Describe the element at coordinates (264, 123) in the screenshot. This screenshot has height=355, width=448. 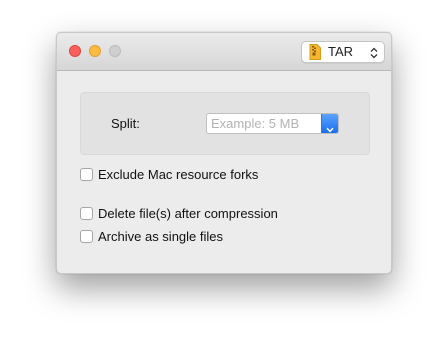
I see `split-size-input` at that location.